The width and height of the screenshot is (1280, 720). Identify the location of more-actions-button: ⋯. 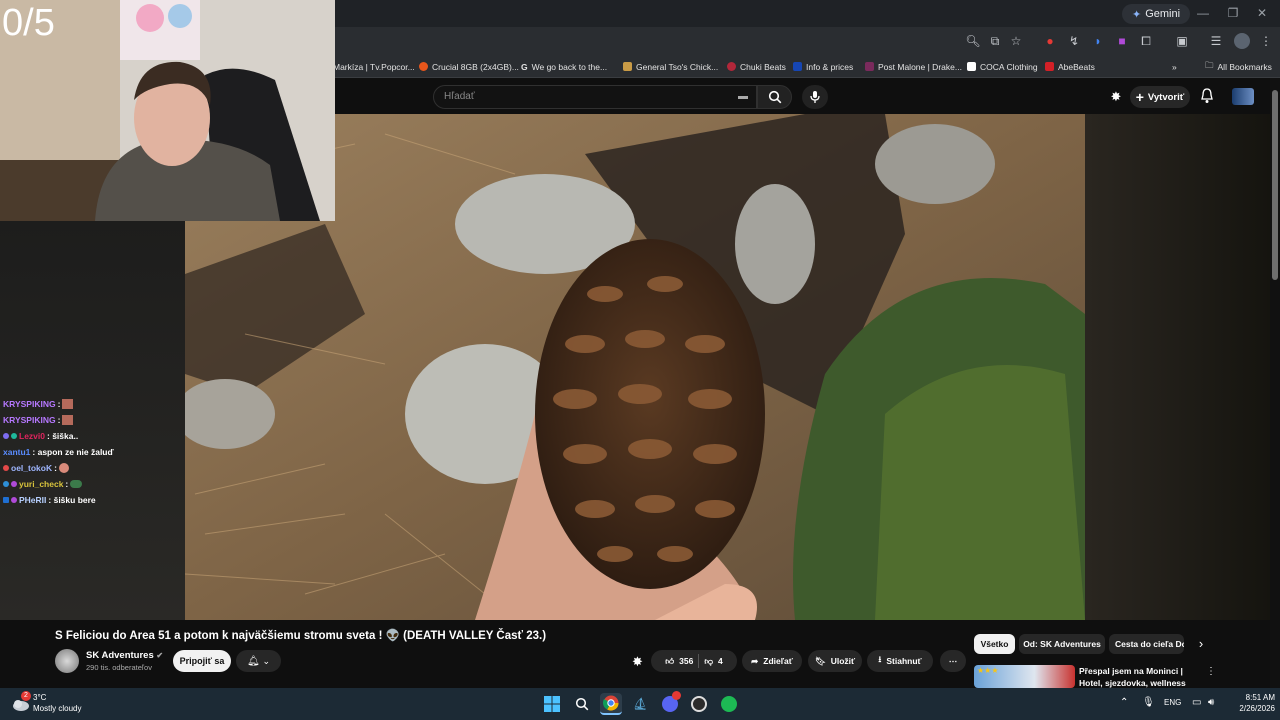
(953, 661).